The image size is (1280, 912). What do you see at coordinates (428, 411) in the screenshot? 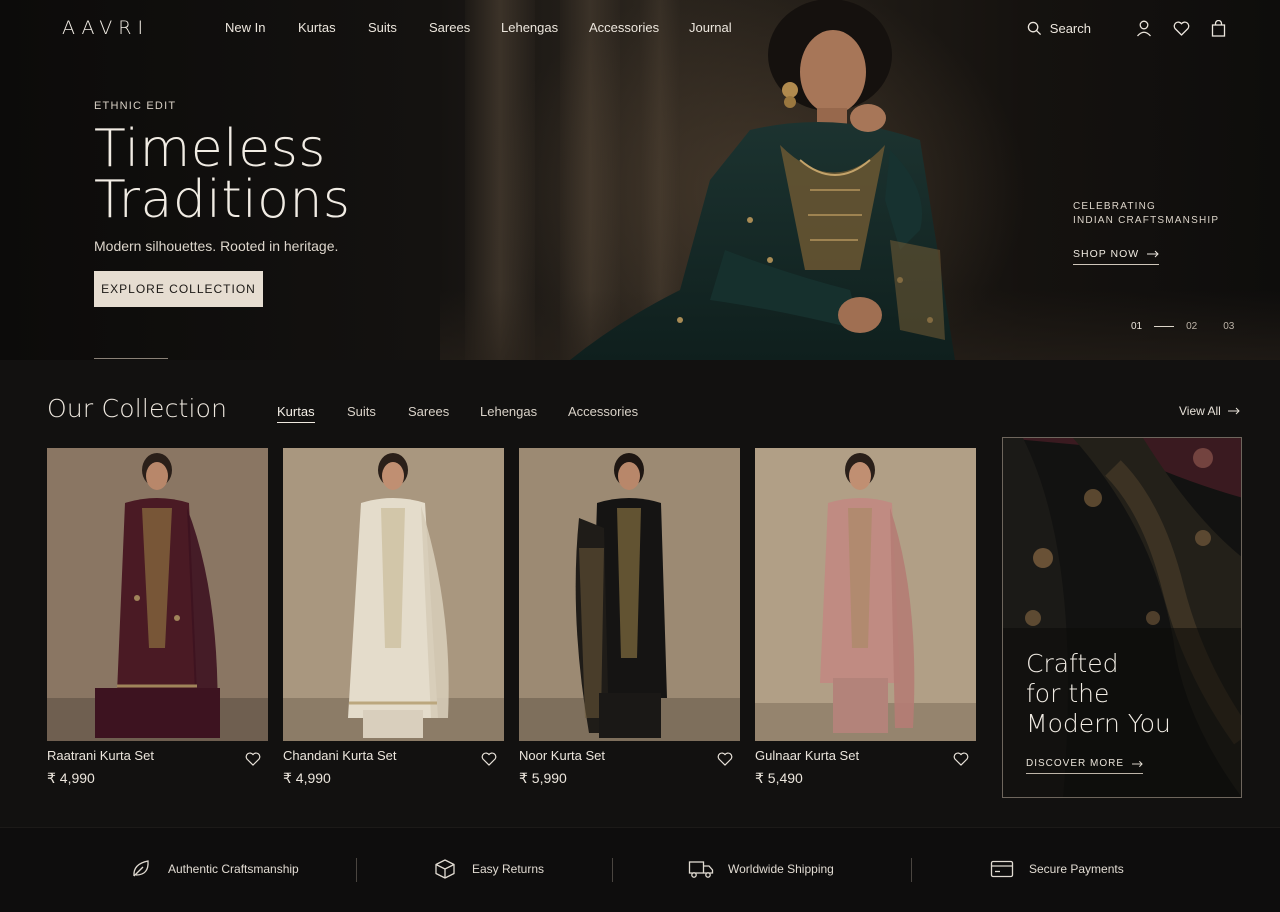
I see `tab-sarees: Sarees` at bounding box center [428, 411].